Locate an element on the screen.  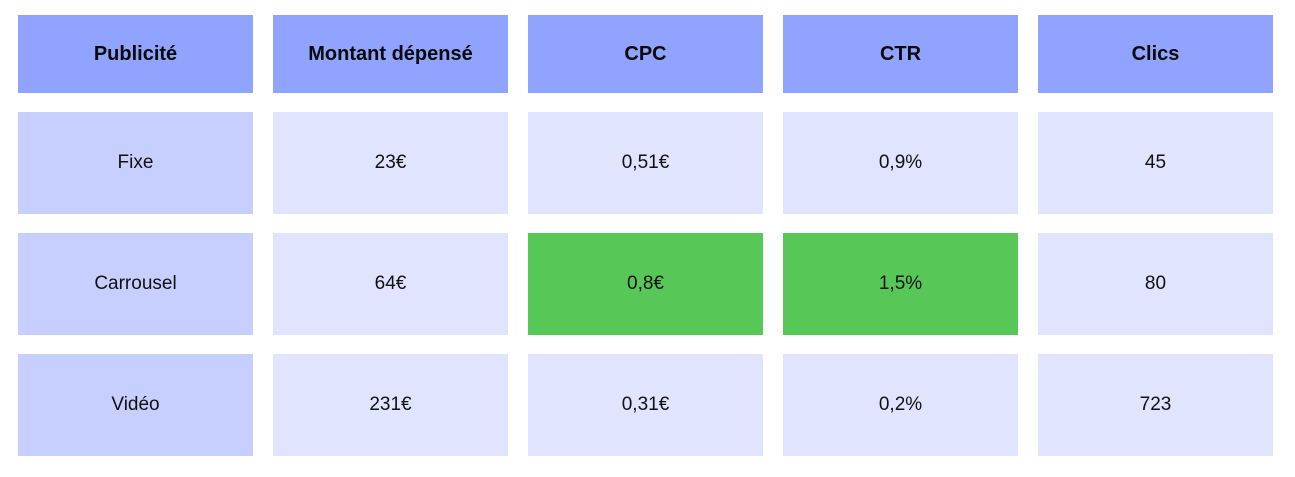
table-cell: 80 is located at coordinates (1155, 284).